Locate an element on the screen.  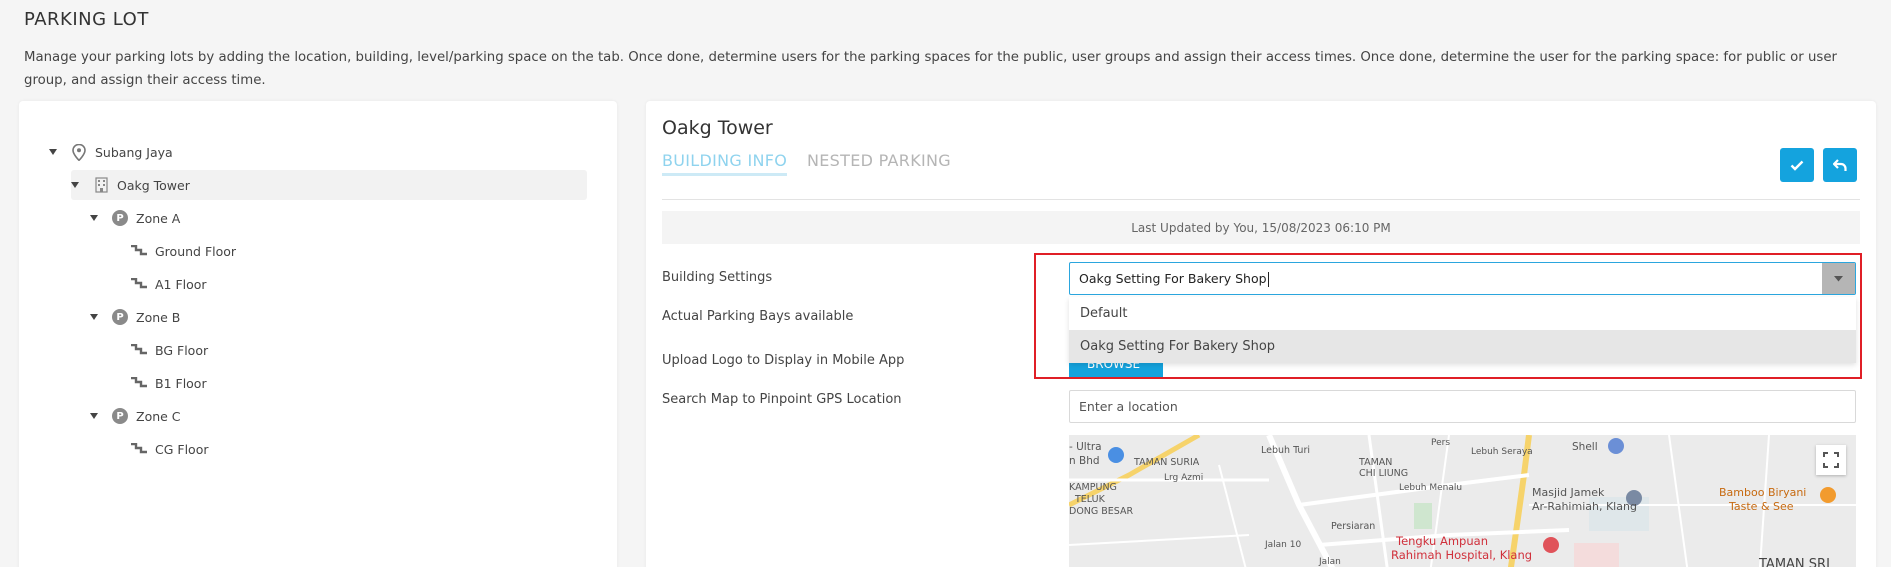
tree-item-label: Zone A is located at coordinates (158, 218).